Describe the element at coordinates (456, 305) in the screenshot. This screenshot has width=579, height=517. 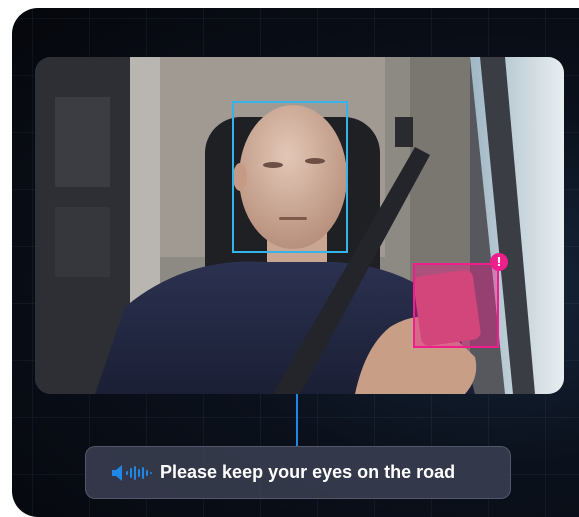
I see `phone-detection-box` at that location.